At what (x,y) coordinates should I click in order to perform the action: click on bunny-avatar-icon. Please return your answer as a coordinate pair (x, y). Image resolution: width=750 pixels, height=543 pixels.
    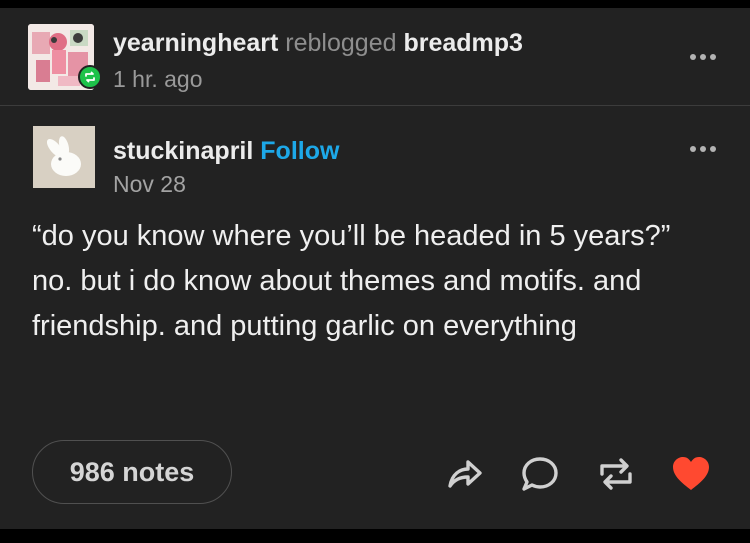
    Looking at the image, I should click on (64, 157).